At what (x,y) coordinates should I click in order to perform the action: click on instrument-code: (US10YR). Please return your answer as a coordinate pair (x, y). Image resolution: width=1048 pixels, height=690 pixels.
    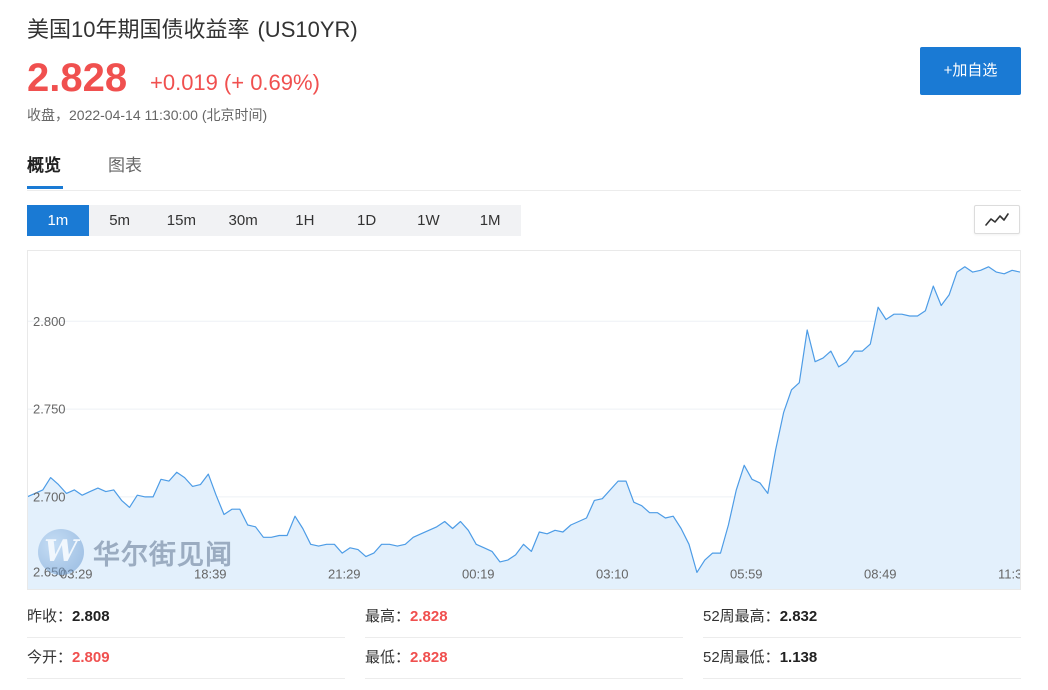
    Looking at the image, I should click on (307, 29).